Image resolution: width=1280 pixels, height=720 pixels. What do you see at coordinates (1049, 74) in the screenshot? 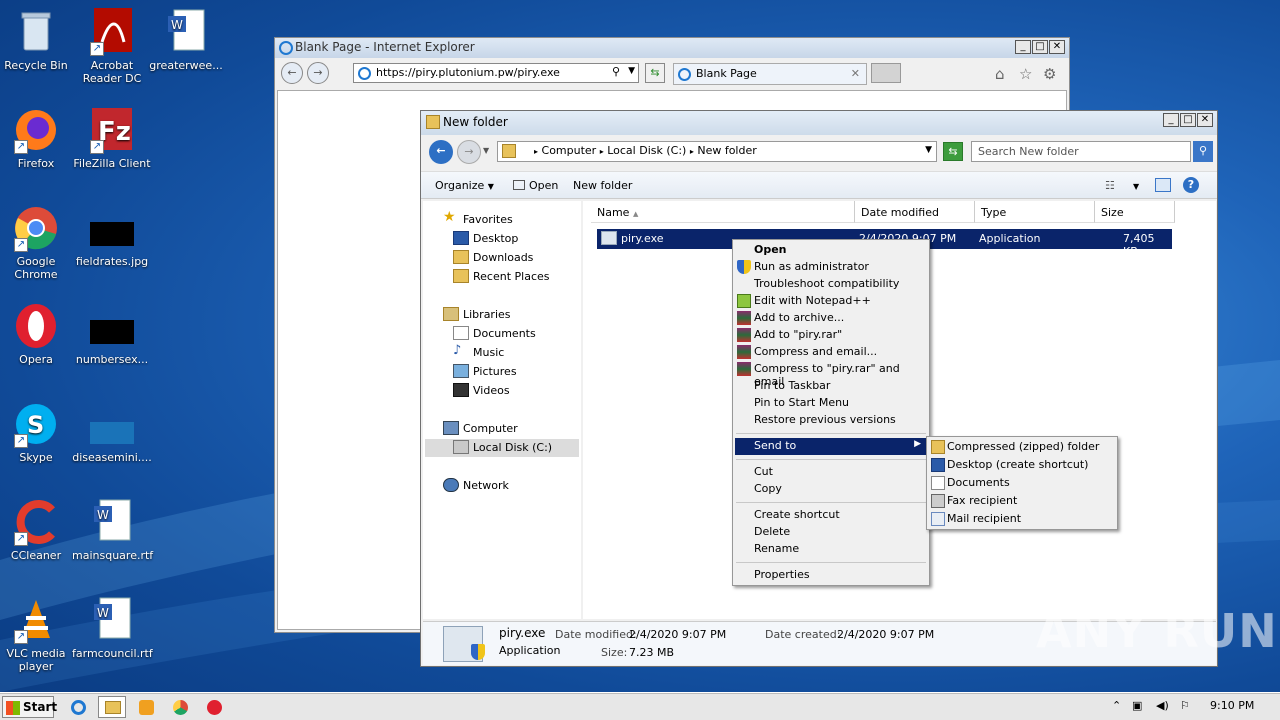
I see `settings-gear-icon: ⚙` at bounding box center [1049, 74].